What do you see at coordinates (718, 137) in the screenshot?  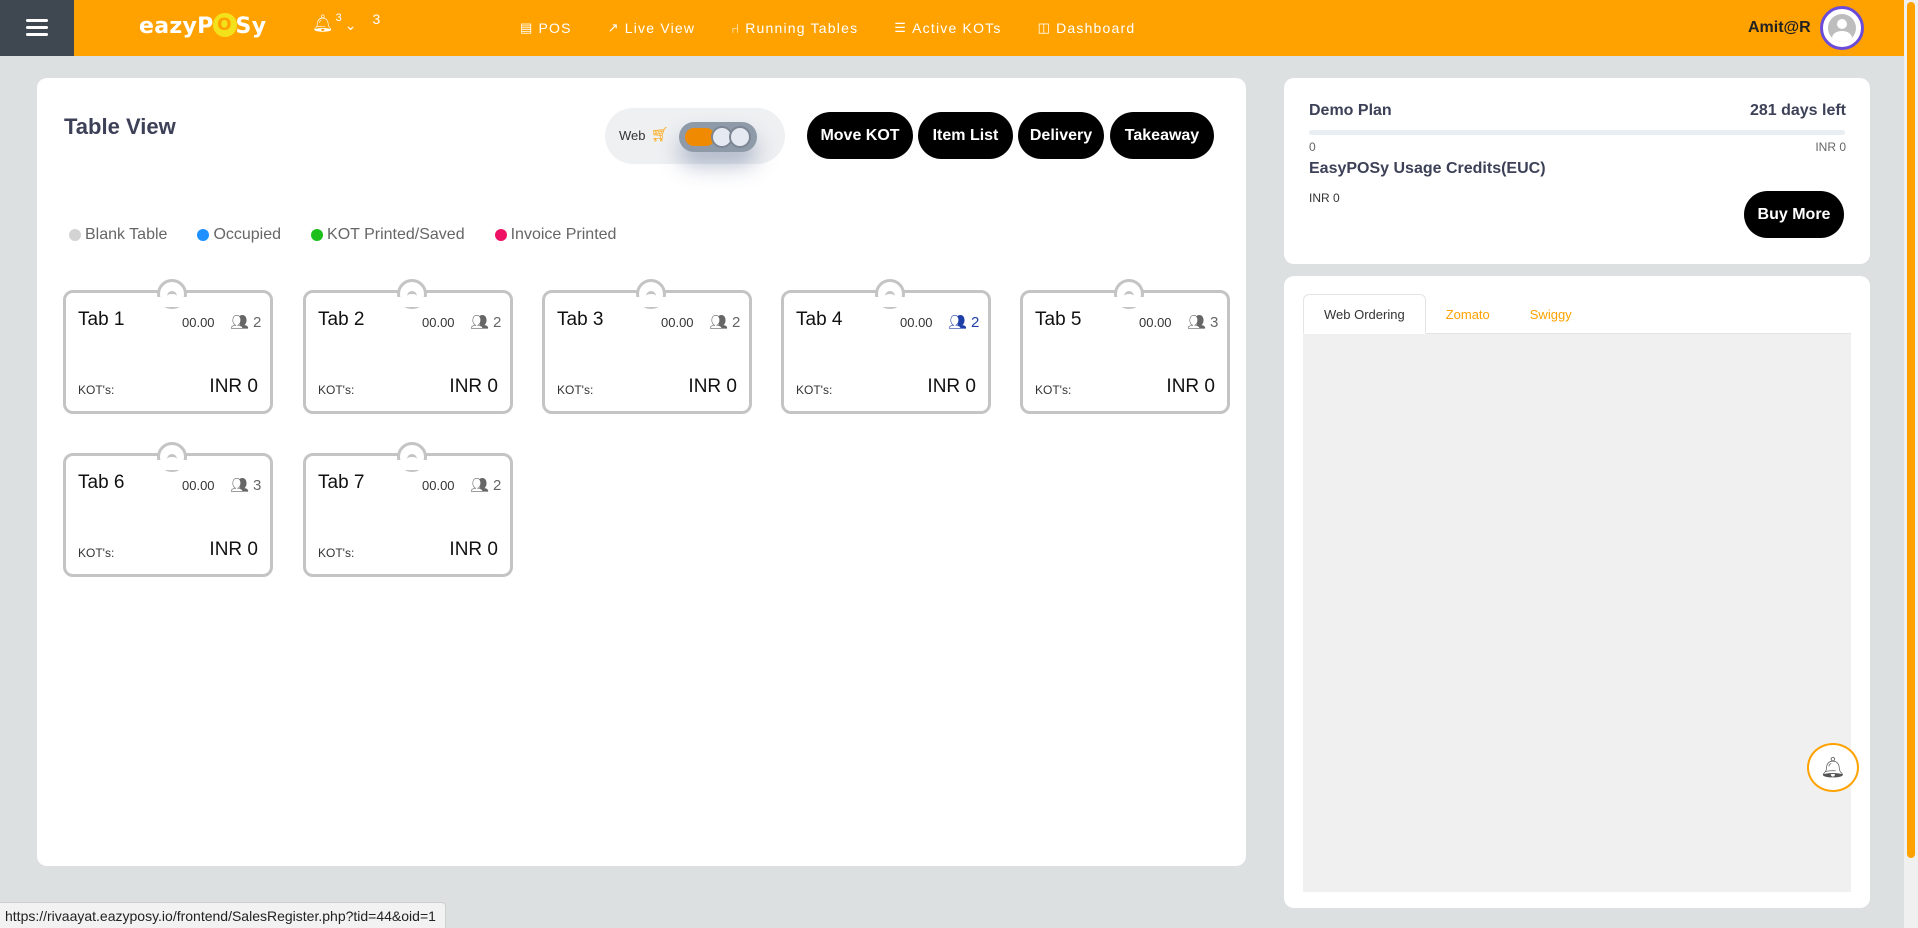 I see `toggle-switch` at bounding box center [718, 137].